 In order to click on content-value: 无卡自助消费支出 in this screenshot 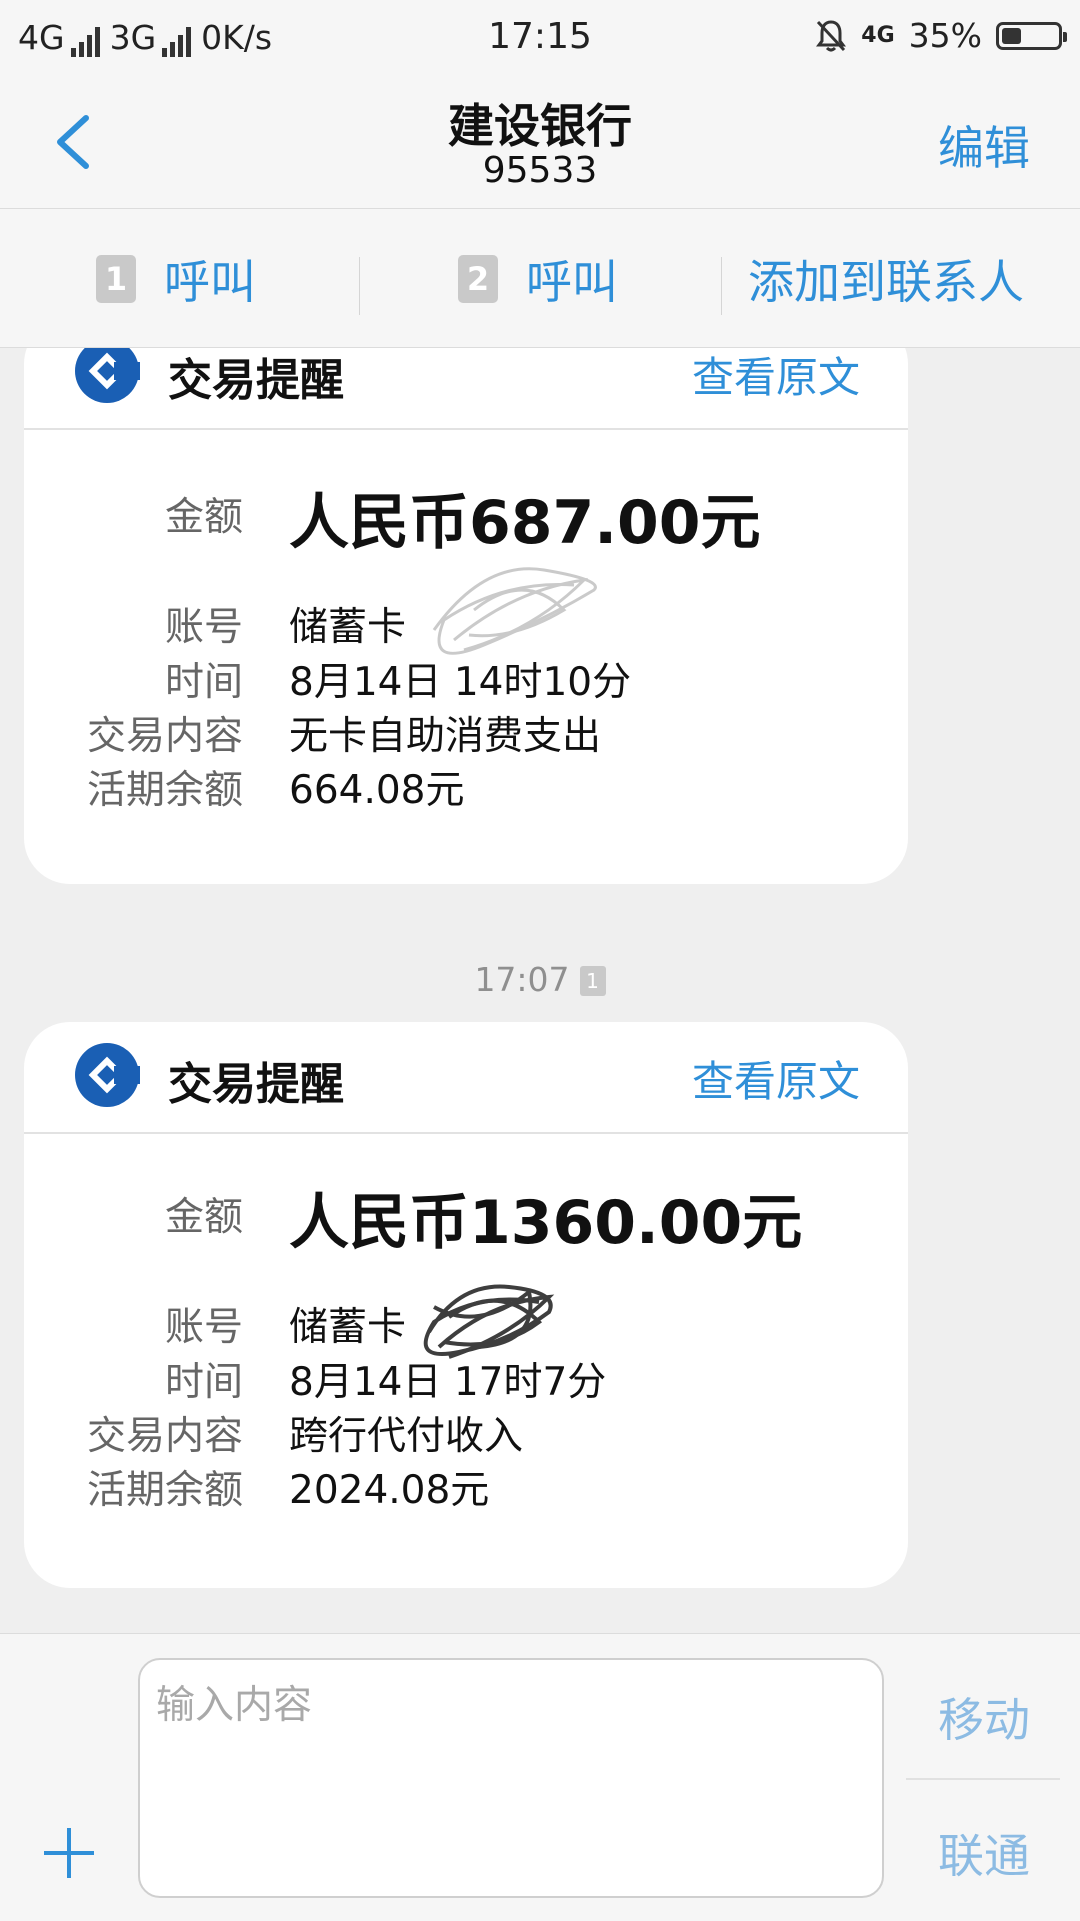, I will do `click(445, 736)`.